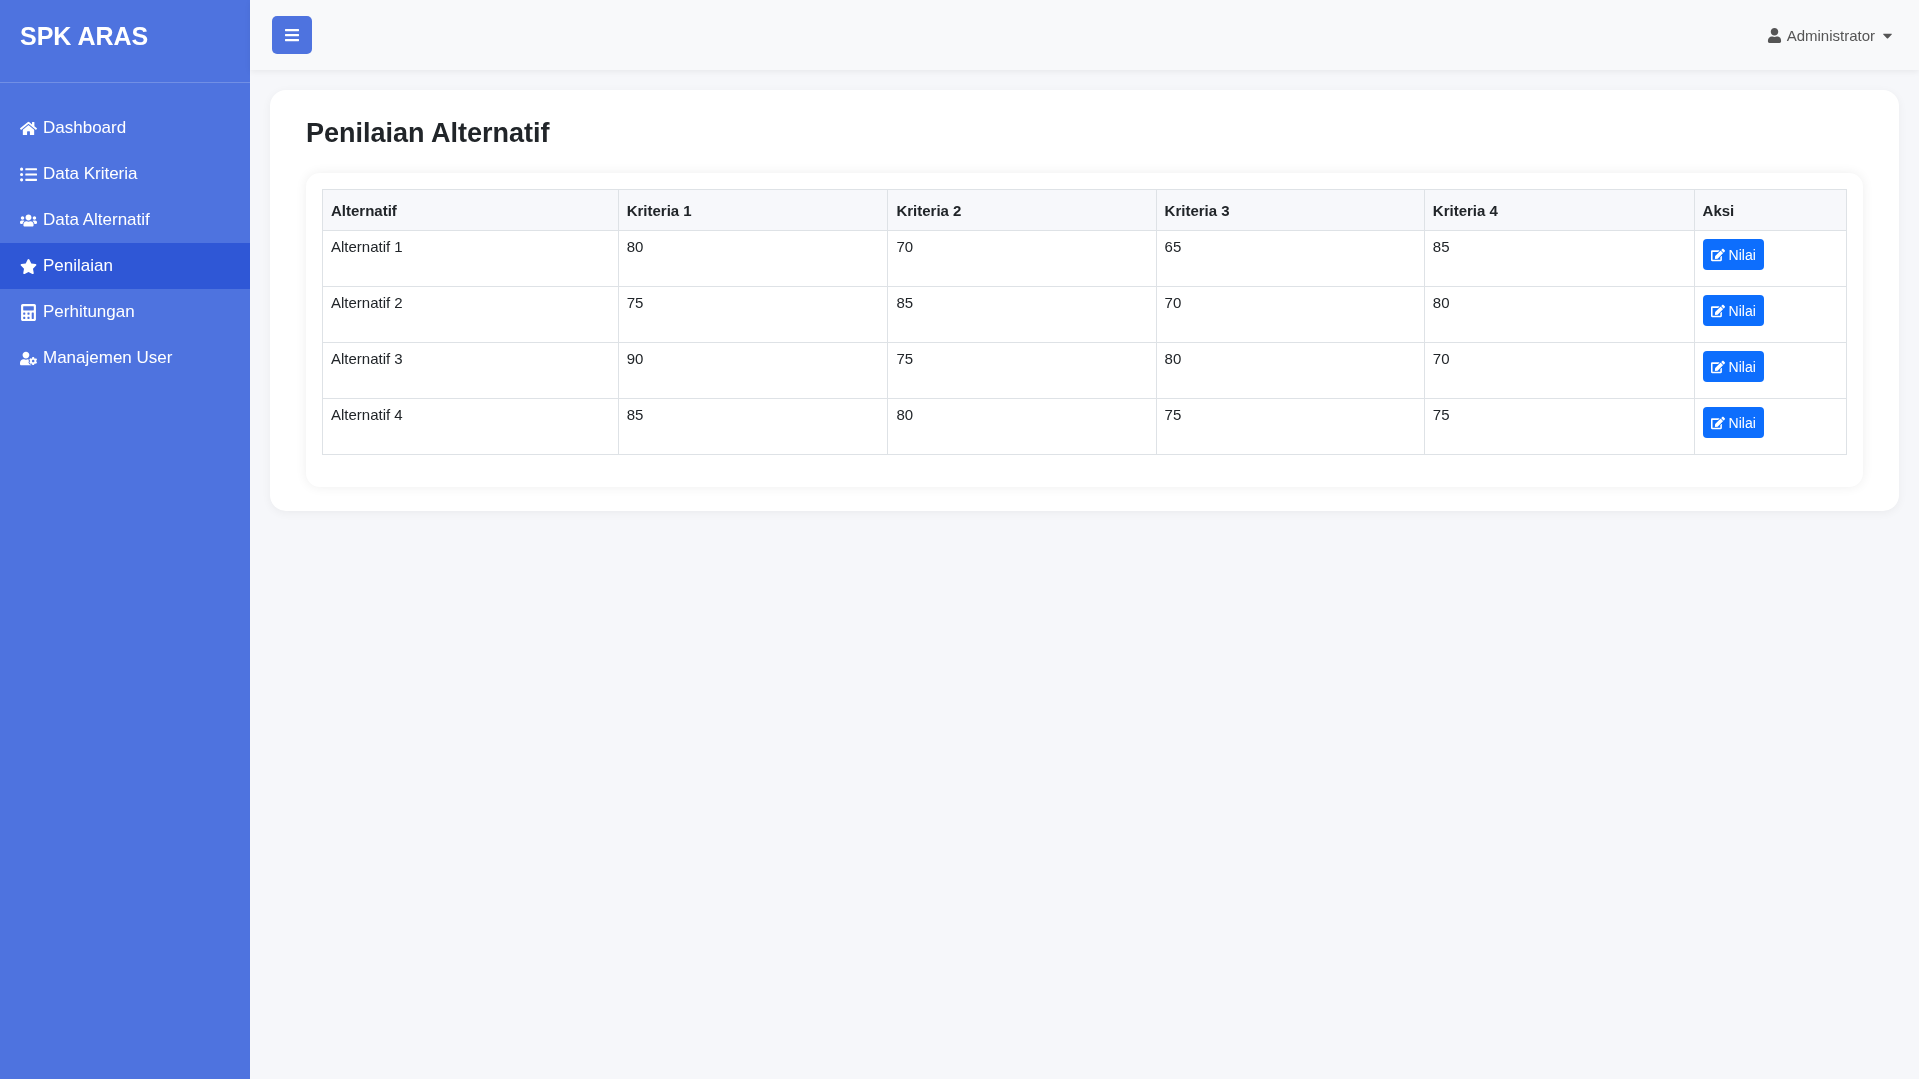 Image resolution: width=1919 pixels, height=1079 pixels. What do you see at coordinates (470, 314) in the screenshot?
I see `table-cell: Alternatif 2` at bounding box center [470, 314].